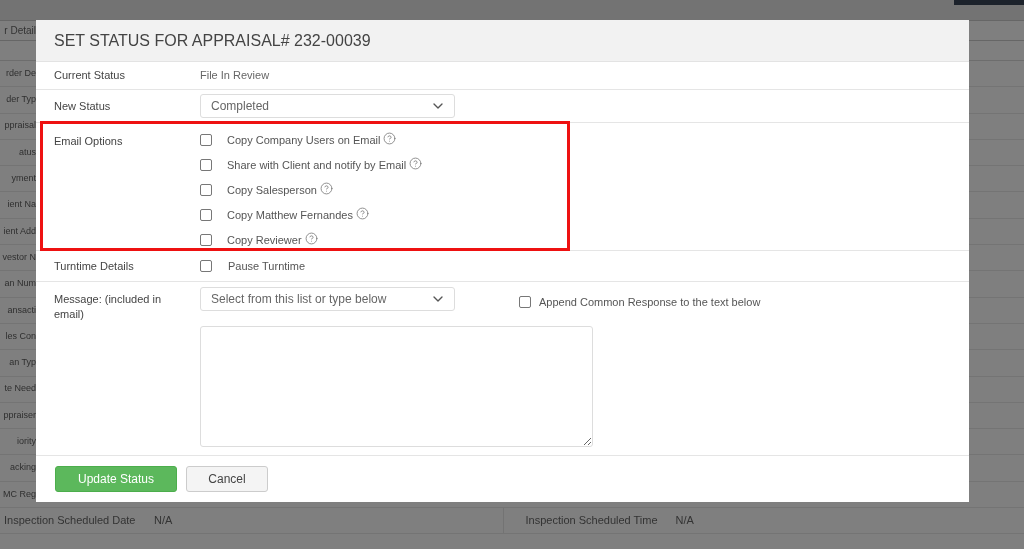  Describe the element at coordinates (327, 106) in the screenshot. I see `dropdown-field: Completed` at that location.